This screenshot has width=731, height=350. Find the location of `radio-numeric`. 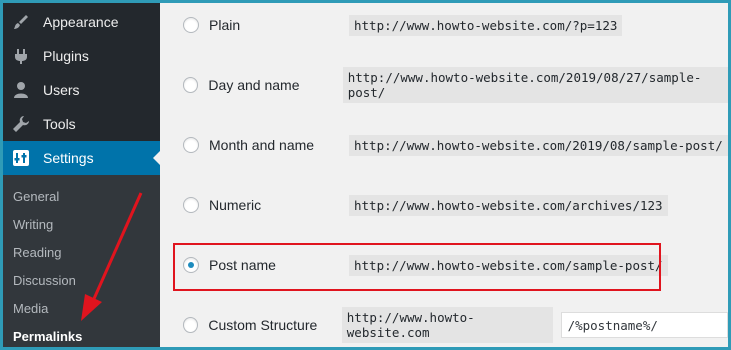

radio-numeric is located at coordinates (191, 205).